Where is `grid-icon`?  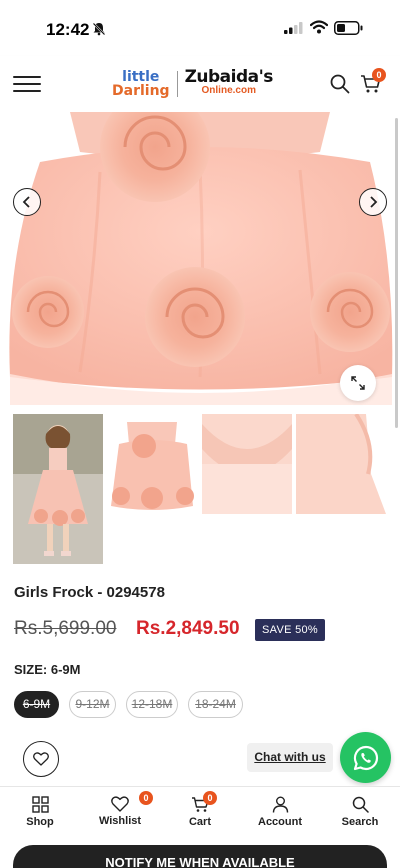 grid-icon is located at coordinates (40, 804).